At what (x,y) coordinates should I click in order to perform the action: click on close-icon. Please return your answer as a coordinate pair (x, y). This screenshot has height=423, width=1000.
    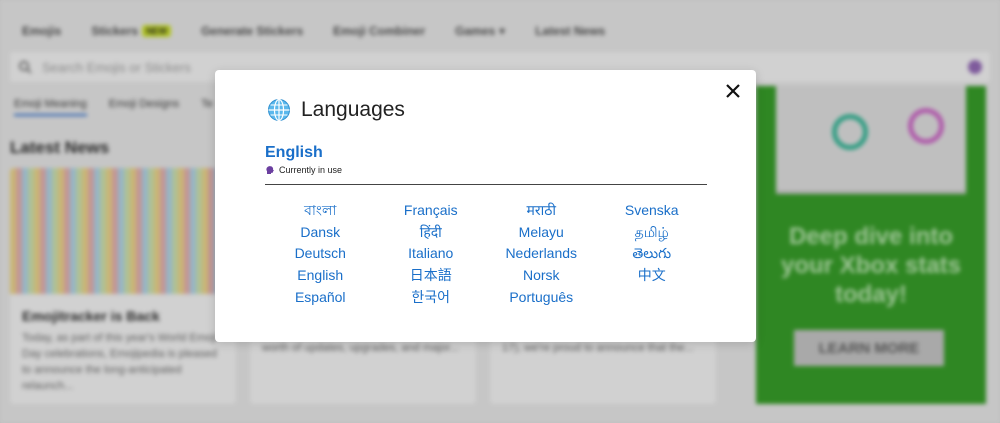
    Looking at the image, I should click on (733, 91).